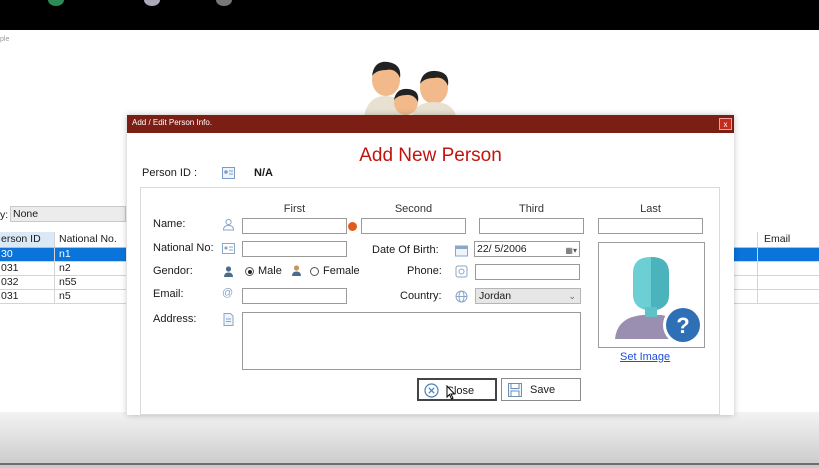 The image size is (819, 468). What do you see at coordinates (413, 226) in the screenshot?
I see `second-name-input` at bounding box center [413, 226].